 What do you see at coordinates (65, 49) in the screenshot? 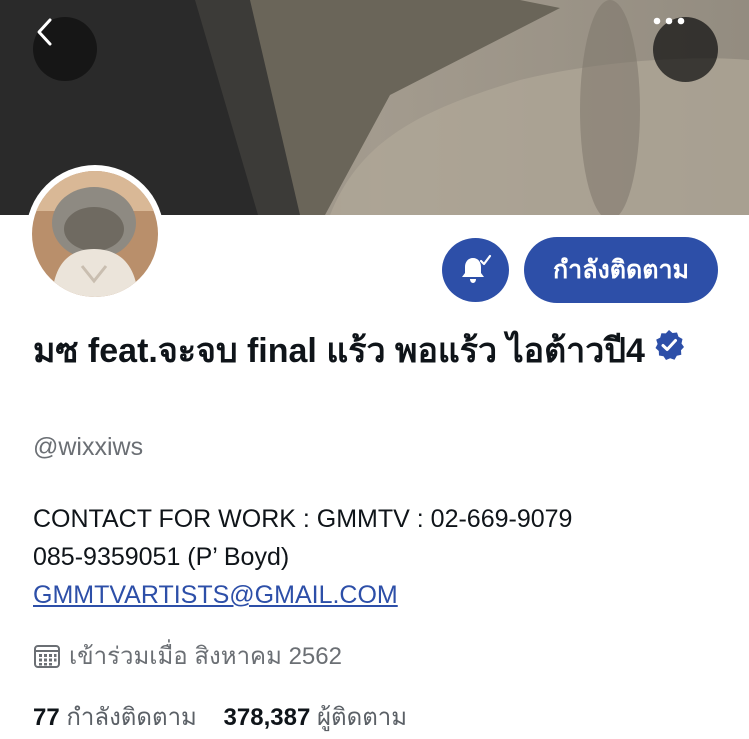
I see `back-button` at bounding box center [65, 49].